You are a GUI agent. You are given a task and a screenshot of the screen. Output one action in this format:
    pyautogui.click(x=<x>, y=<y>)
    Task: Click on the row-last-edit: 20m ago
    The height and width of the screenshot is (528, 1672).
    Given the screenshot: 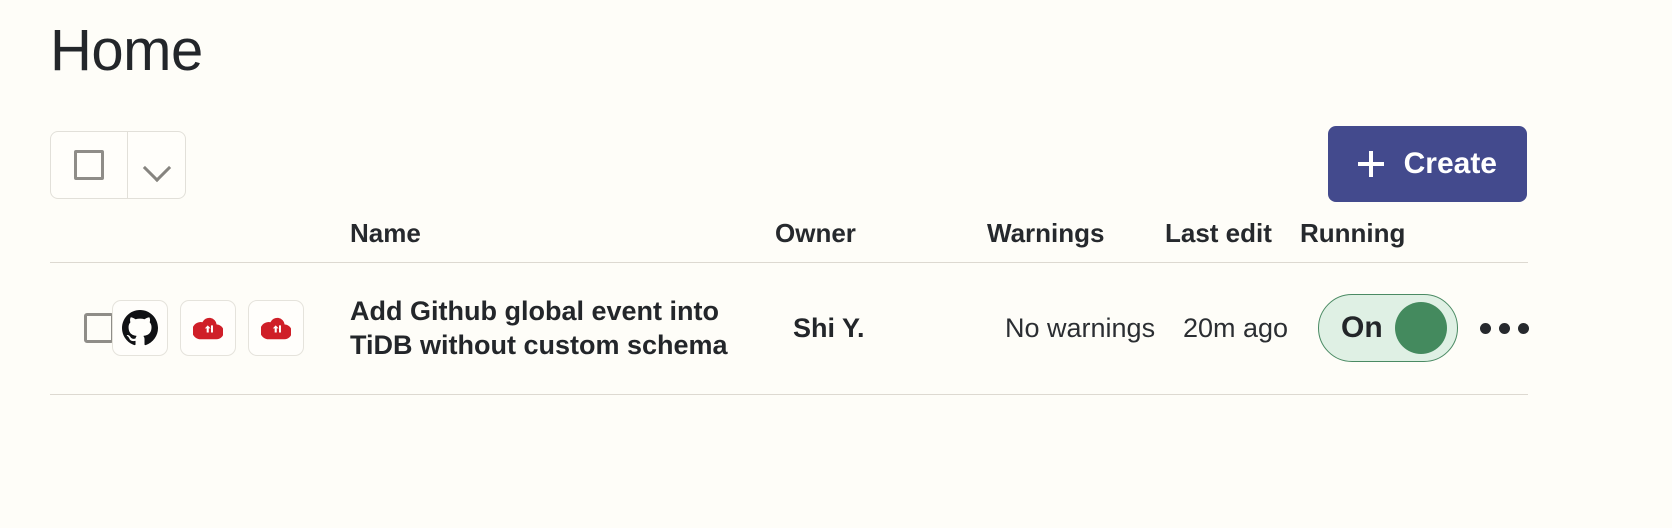 What is the action you would take?
    pyautogui.click(x=1236, y=327)
    